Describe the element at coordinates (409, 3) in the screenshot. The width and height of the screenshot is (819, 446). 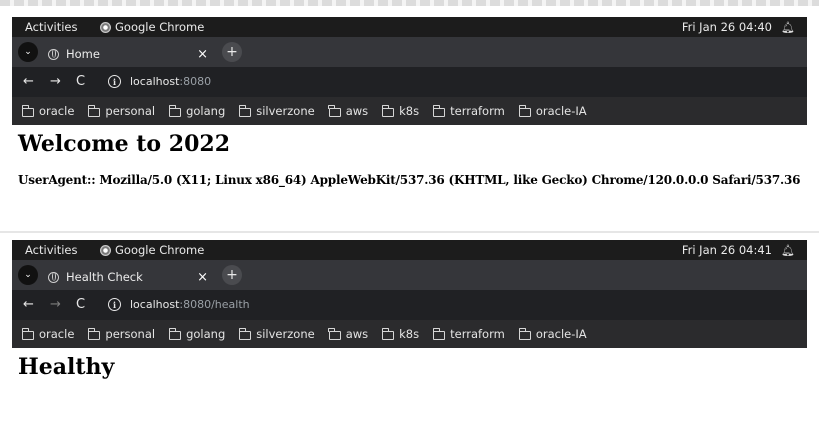
I see `top-border` at that location.